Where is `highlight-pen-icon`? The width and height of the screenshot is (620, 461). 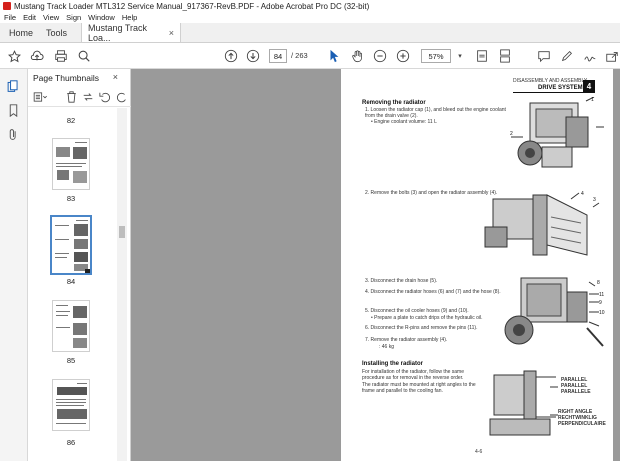
highlight-pen-icon is located at coordinates (567, 56).